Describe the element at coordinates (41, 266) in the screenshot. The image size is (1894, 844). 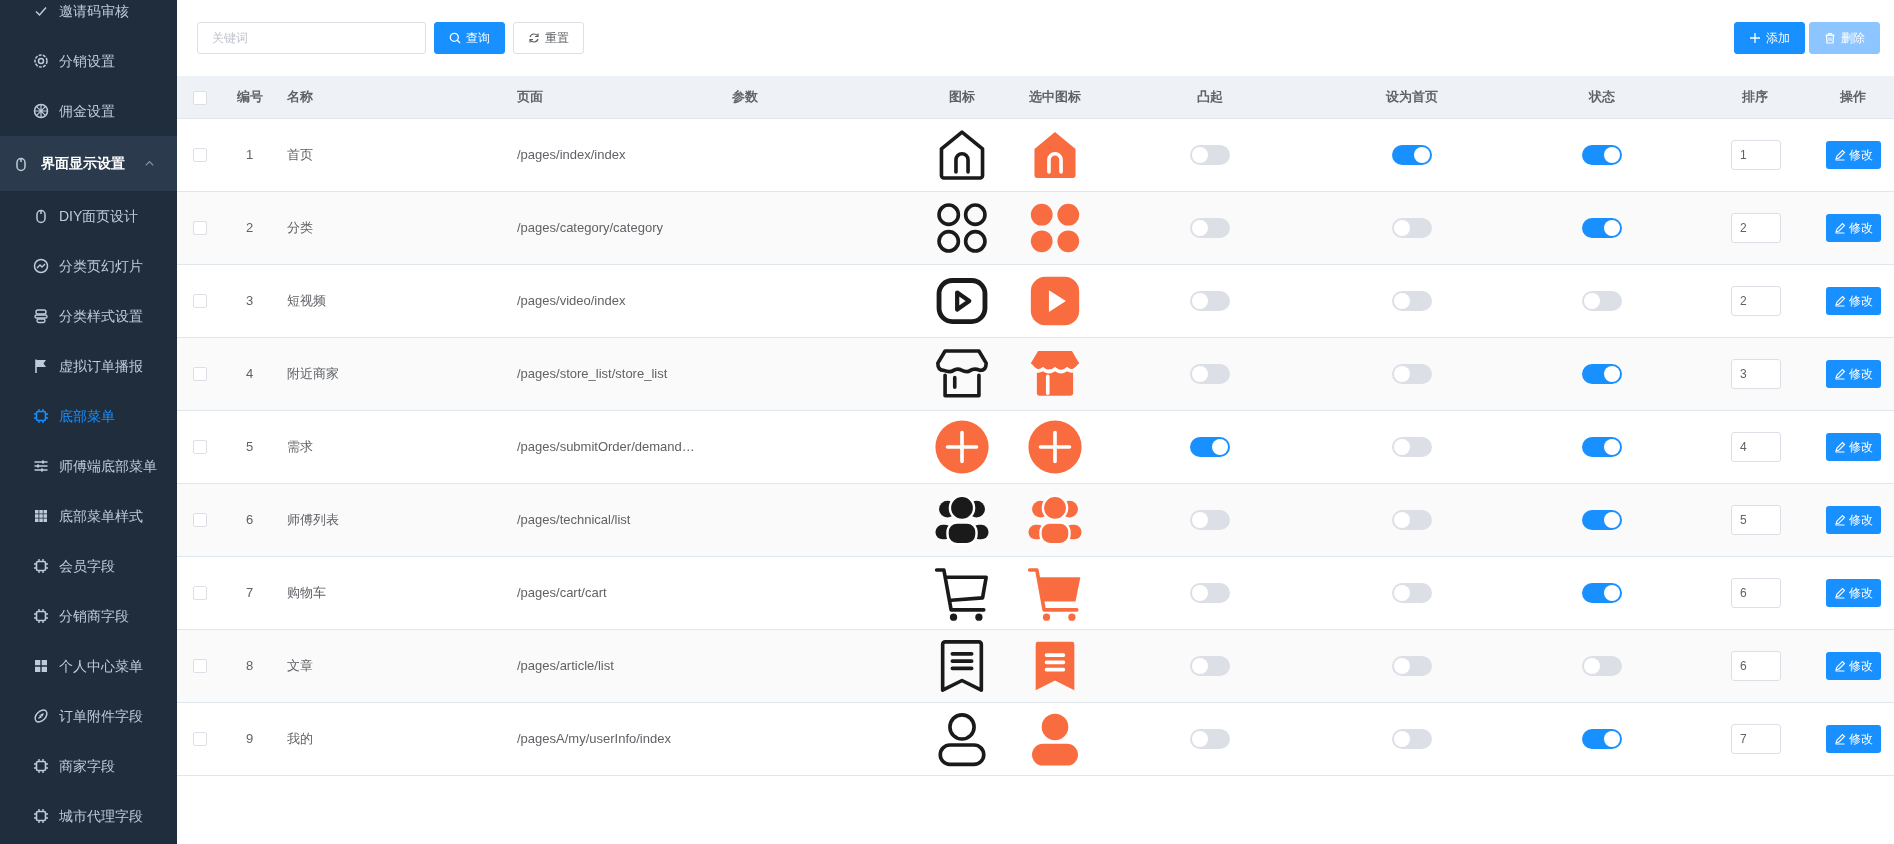
I see `chart-icon` at that location.